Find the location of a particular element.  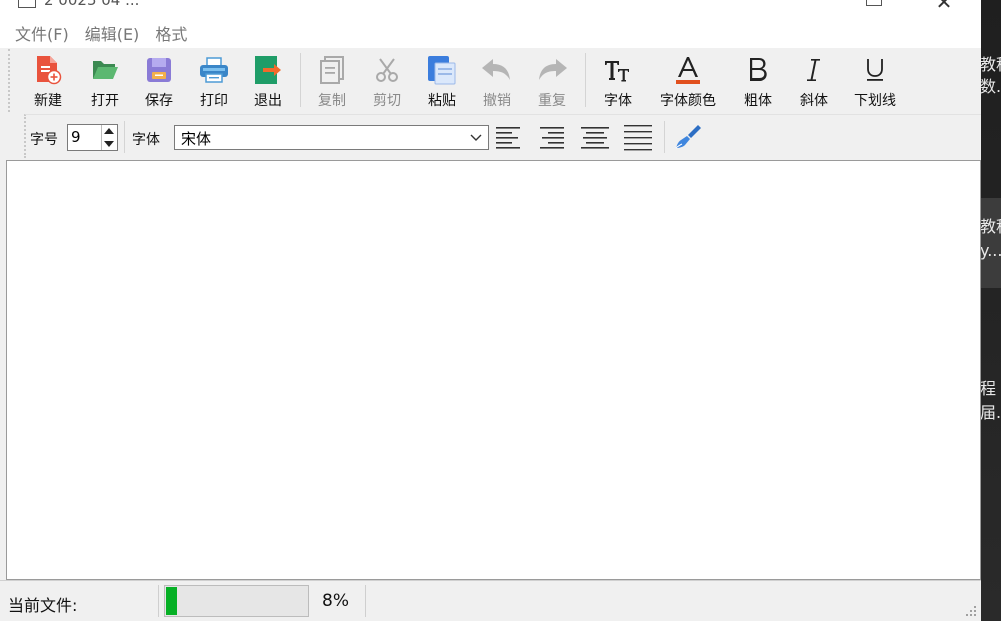

spinner-arrows is located at coordinates (109, 137).